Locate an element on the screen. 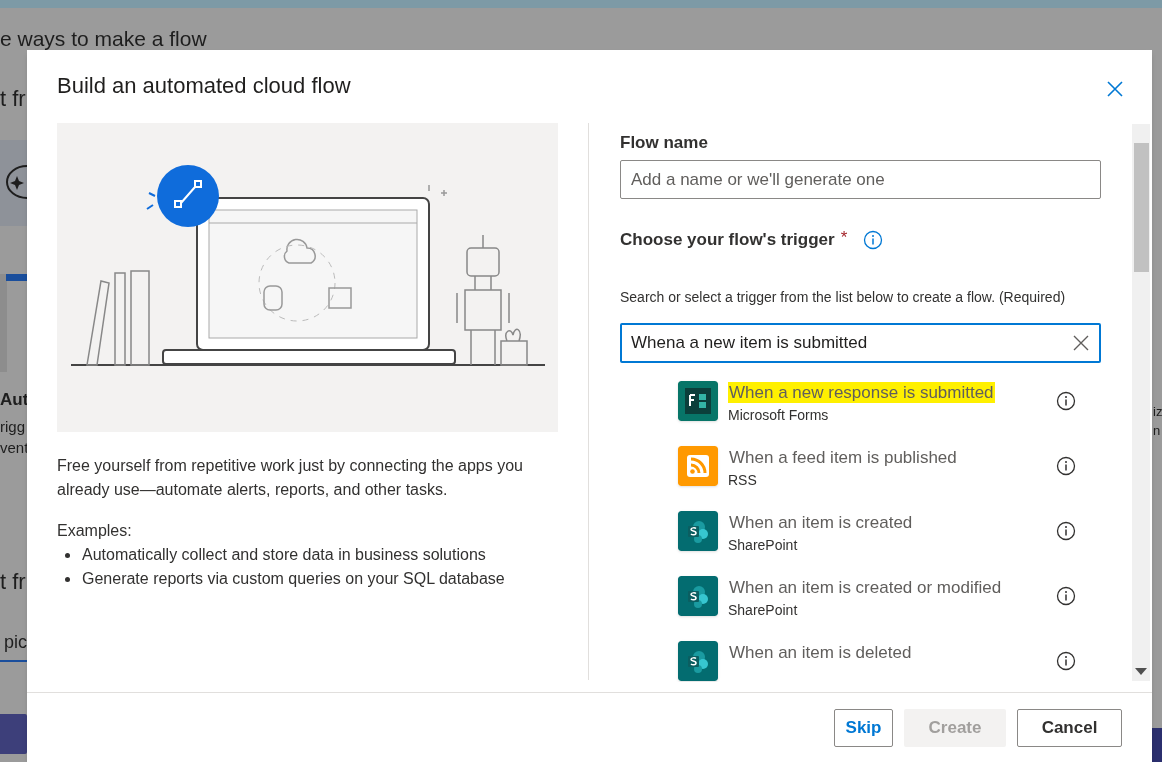  examples-label: Examples: is located at coordinates (95, 531).